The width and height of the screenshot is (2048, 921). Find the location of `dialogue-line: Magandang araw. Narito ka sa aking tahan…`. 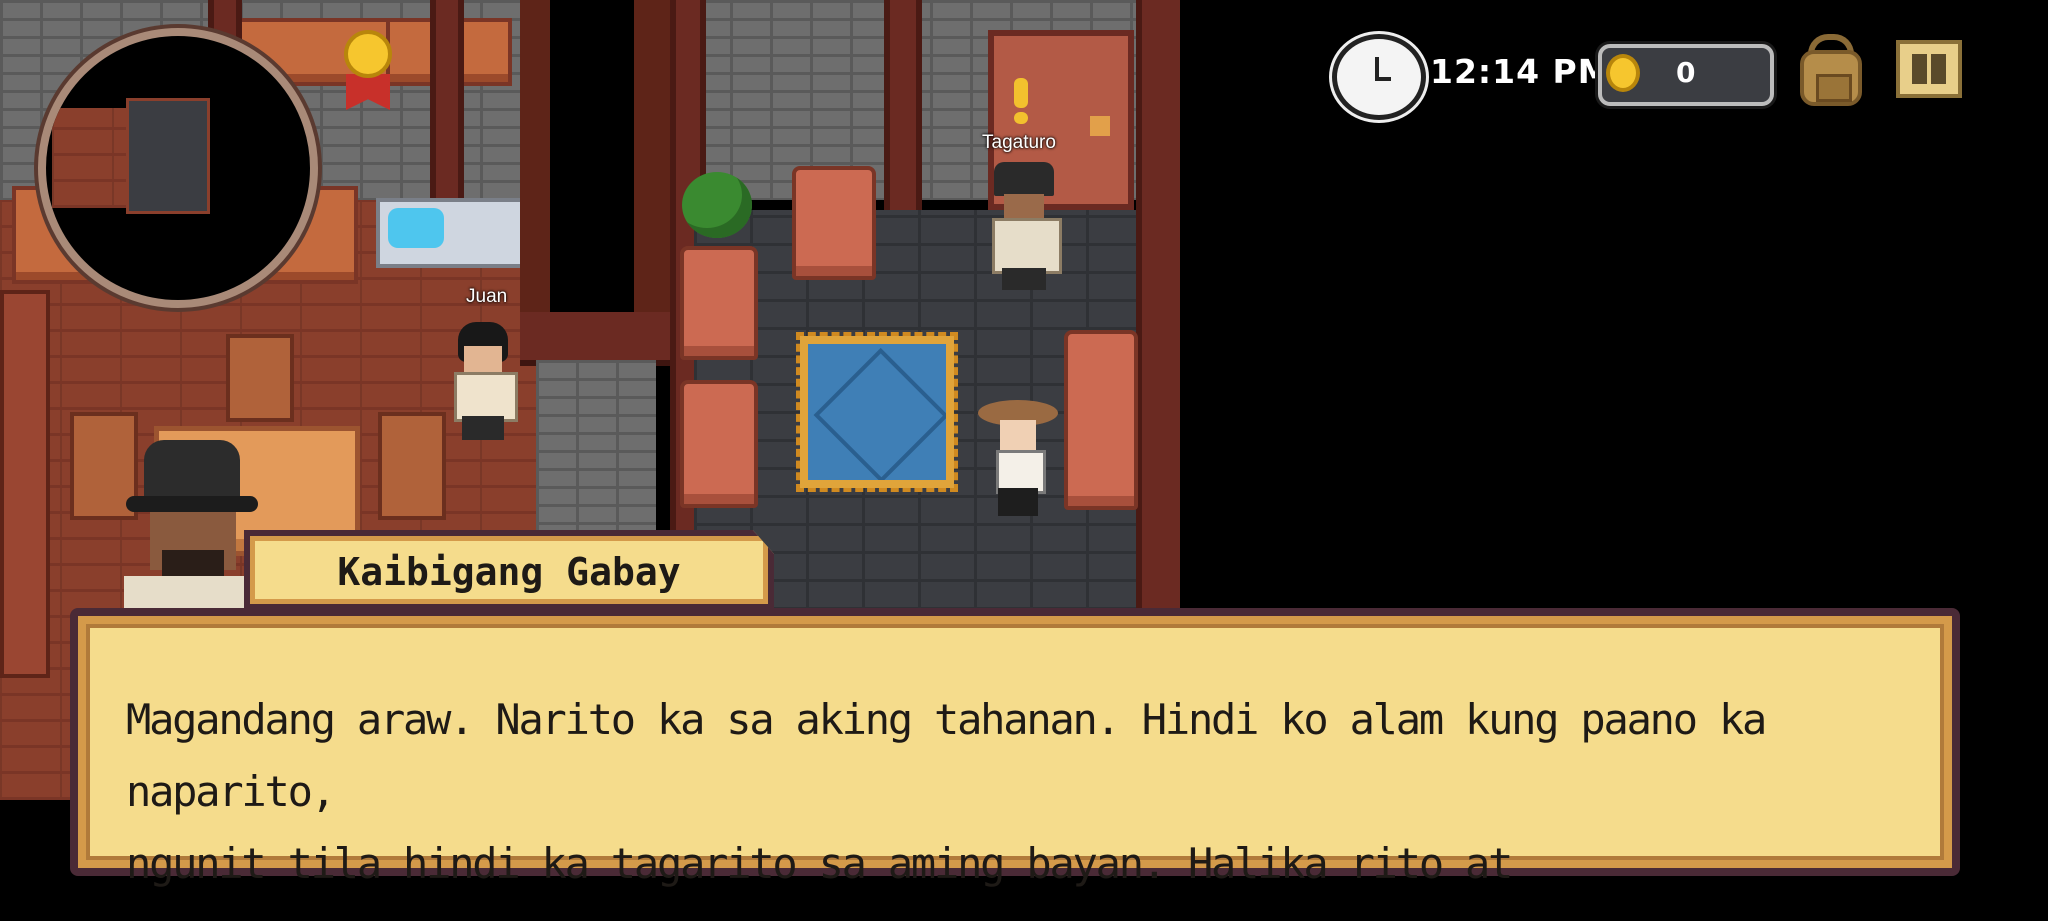

dialogue-line: Magandang araw. Narito ka sa aking tahan… is located at coordinates (946, 755).